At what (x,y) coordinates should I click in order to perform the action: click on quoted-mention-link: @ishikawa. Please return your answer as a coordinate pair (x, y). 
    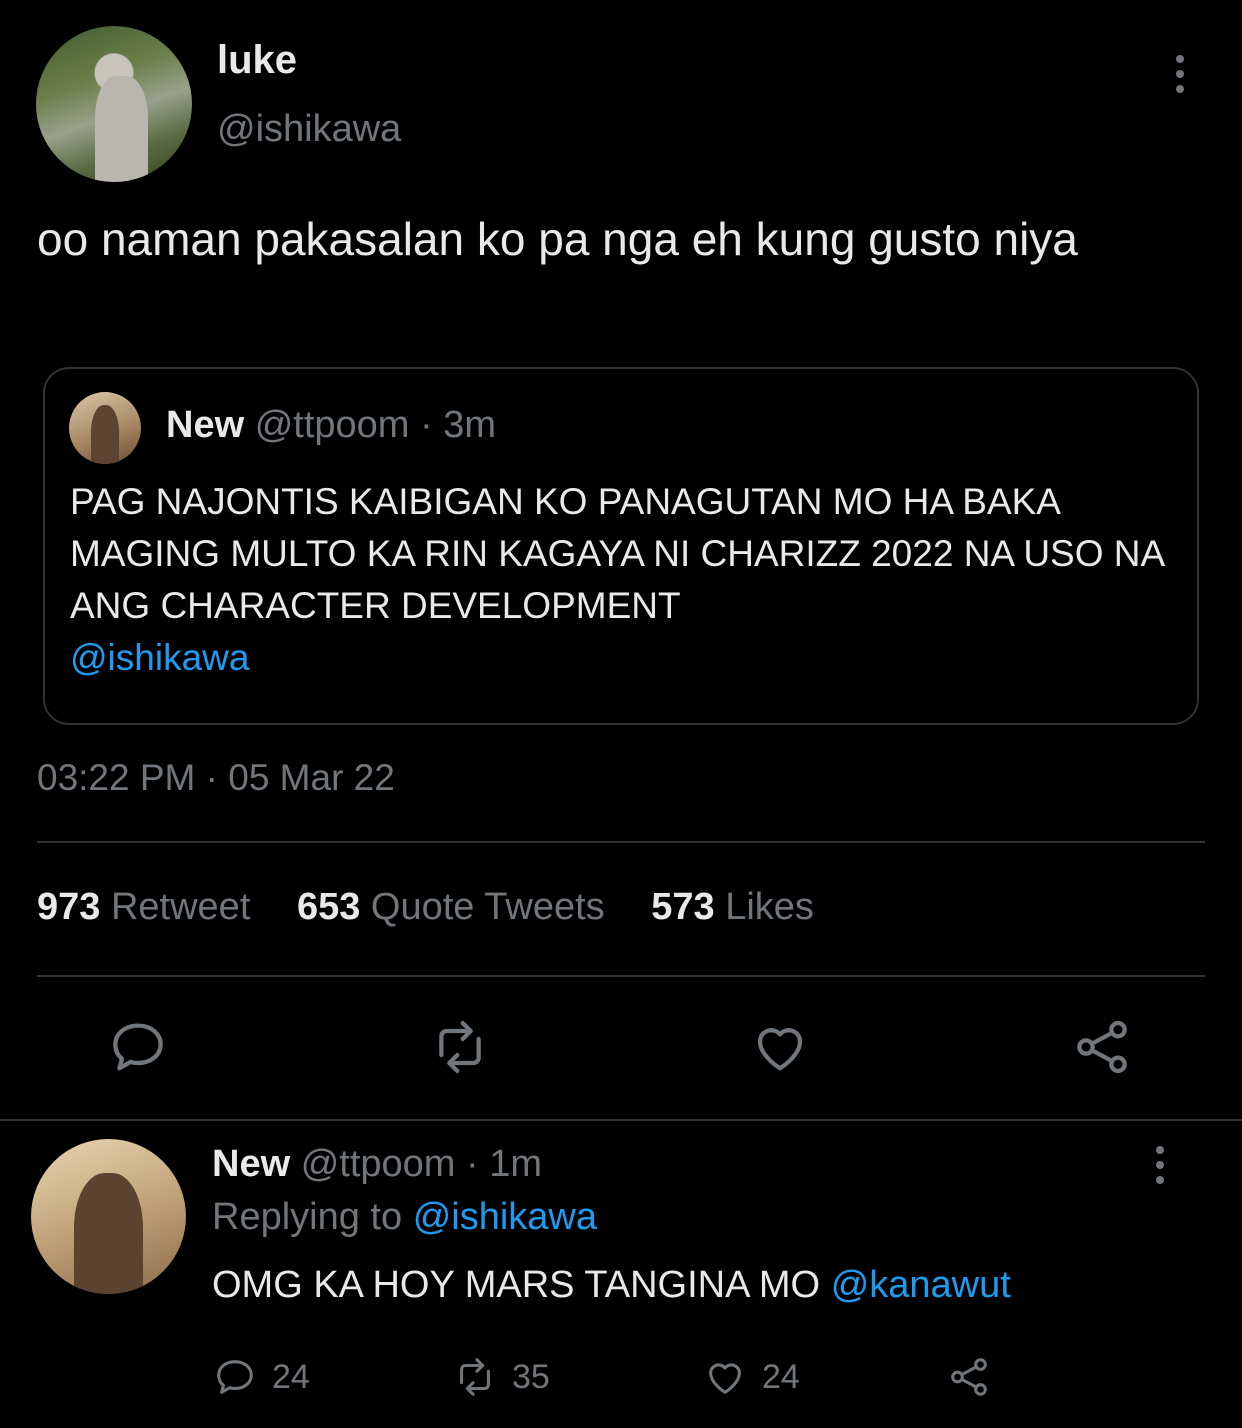
    Looking at the image, I should click on (159, 657).